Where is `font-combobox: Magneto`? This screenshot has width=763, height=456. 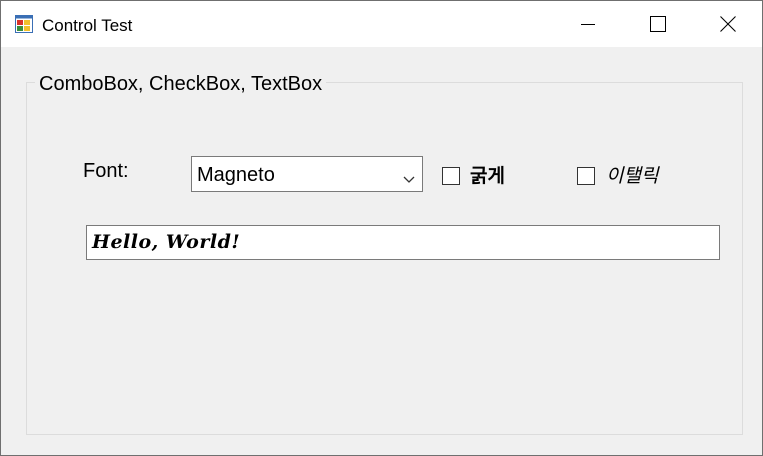
font-combobox: Magneto is located at coordinates (307, 174).